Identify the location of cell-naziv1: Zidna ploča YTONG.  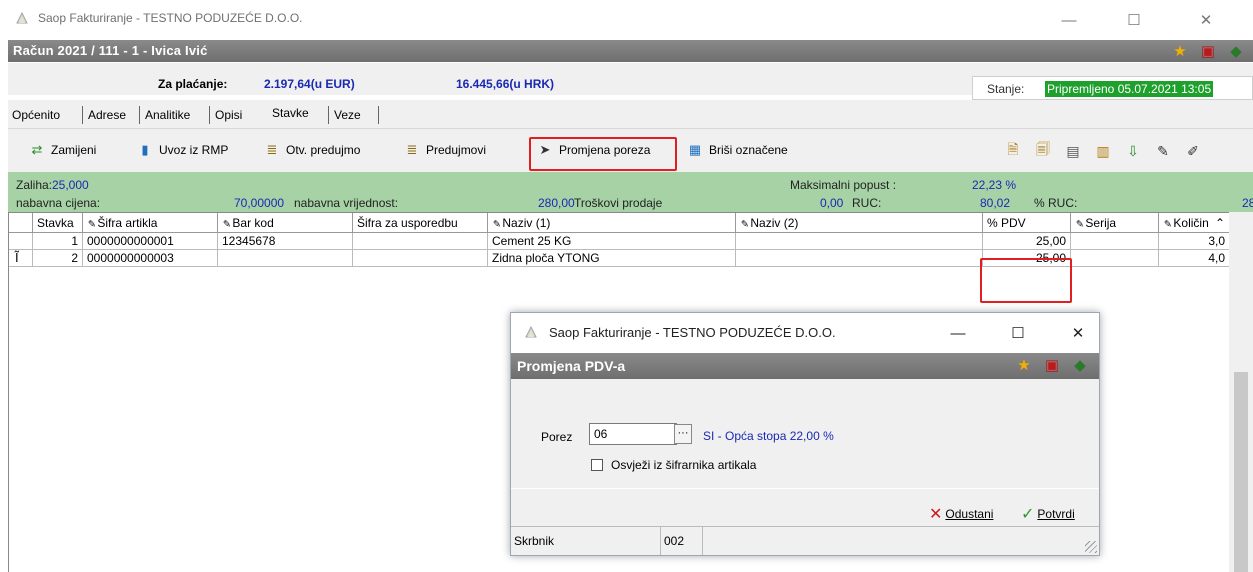
(612, 258).